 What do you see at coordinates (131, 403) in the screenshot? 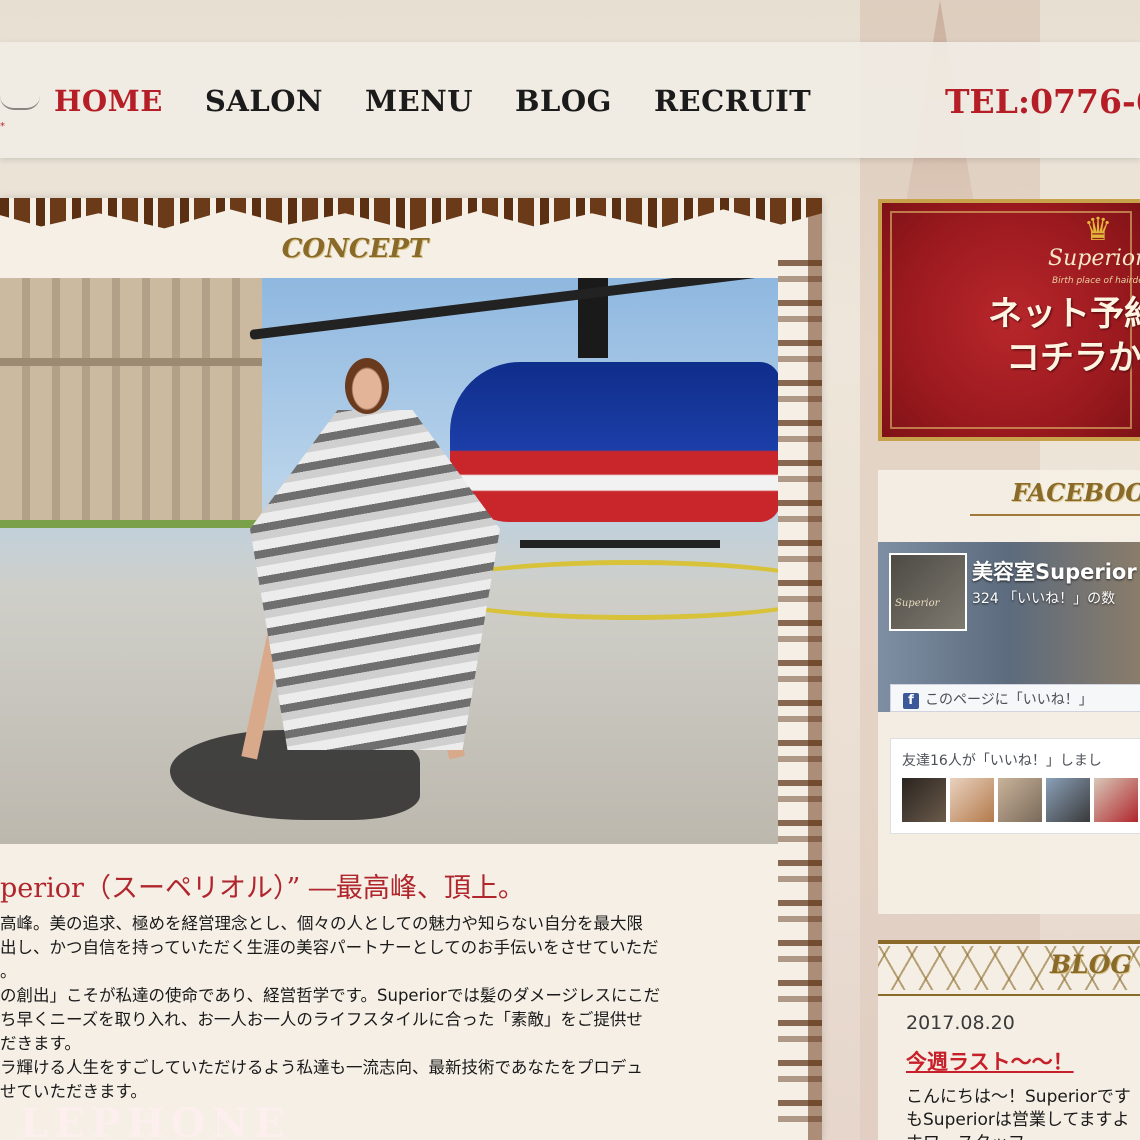
I see `palace-building` at bounding box center [131, 403].